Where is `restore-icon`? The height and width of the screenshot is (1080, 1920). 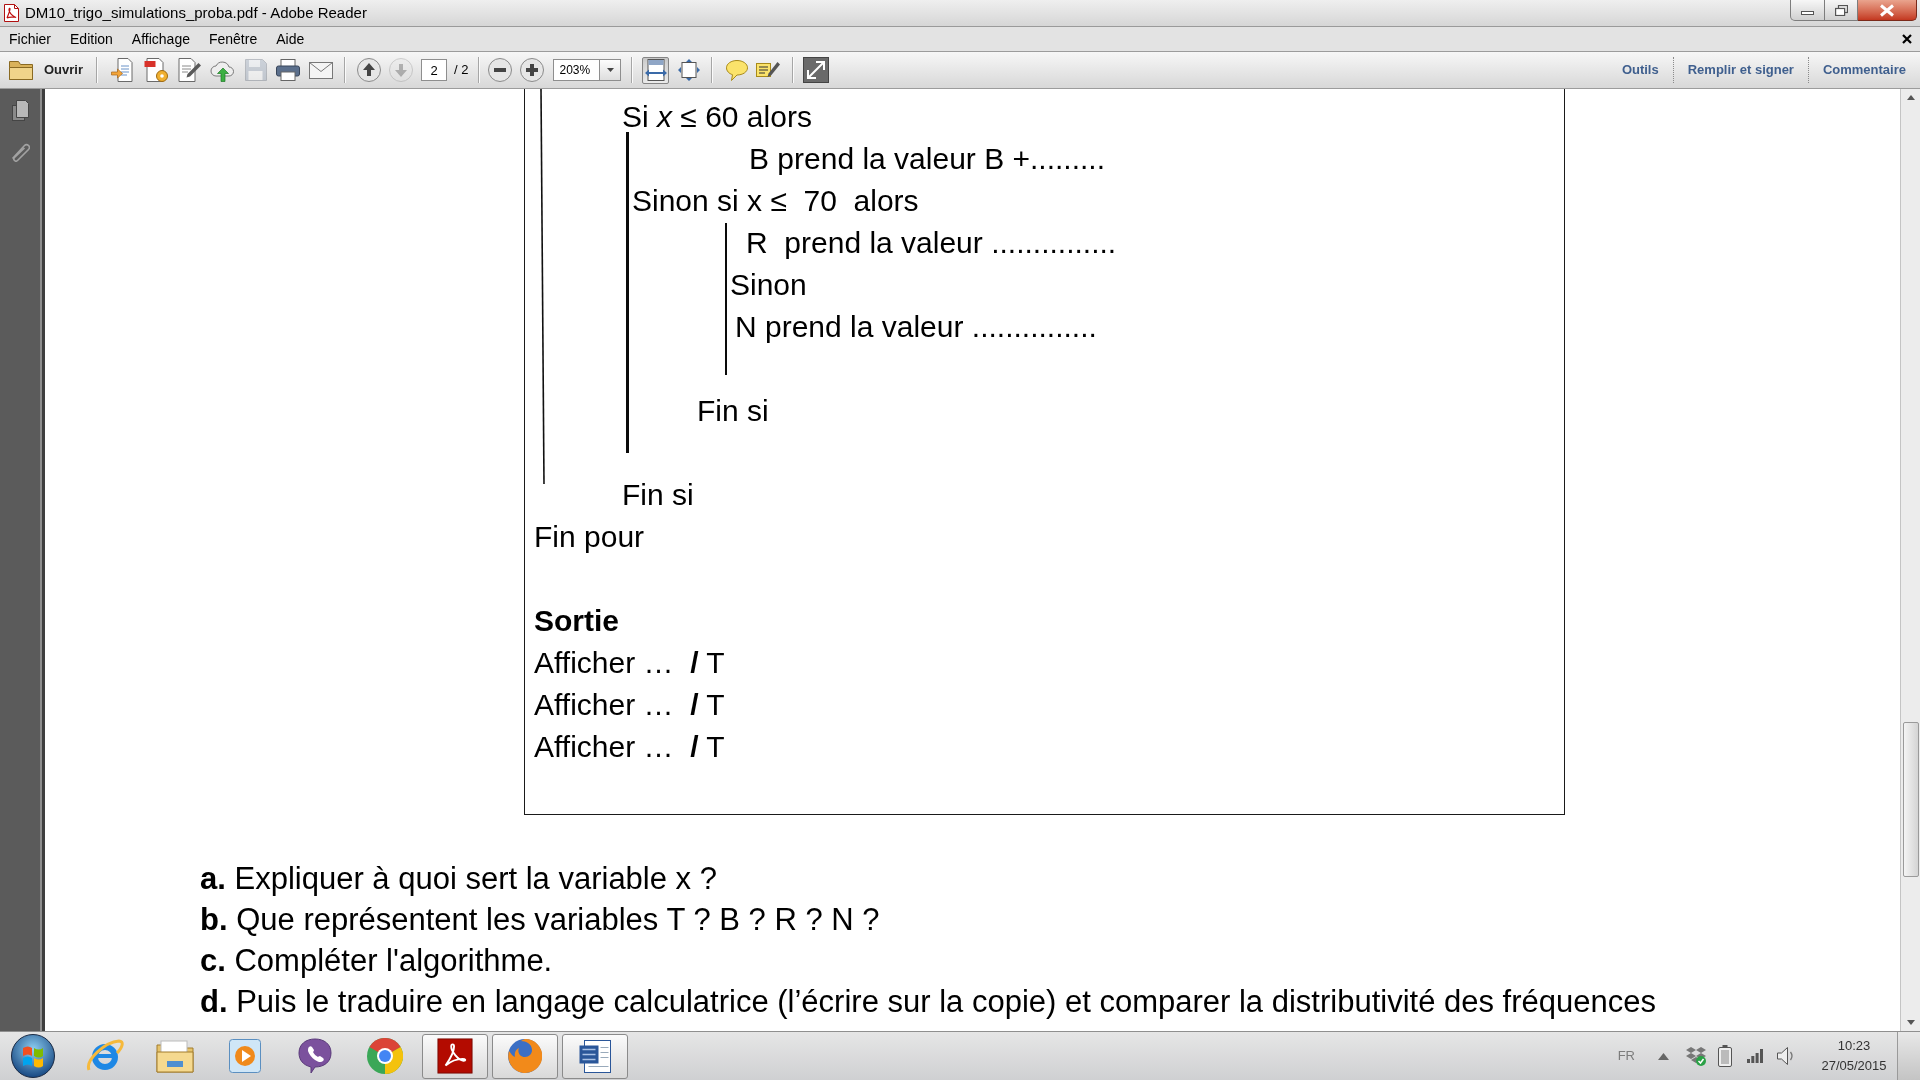 restore-icon is located at coordinates (1841, 10).